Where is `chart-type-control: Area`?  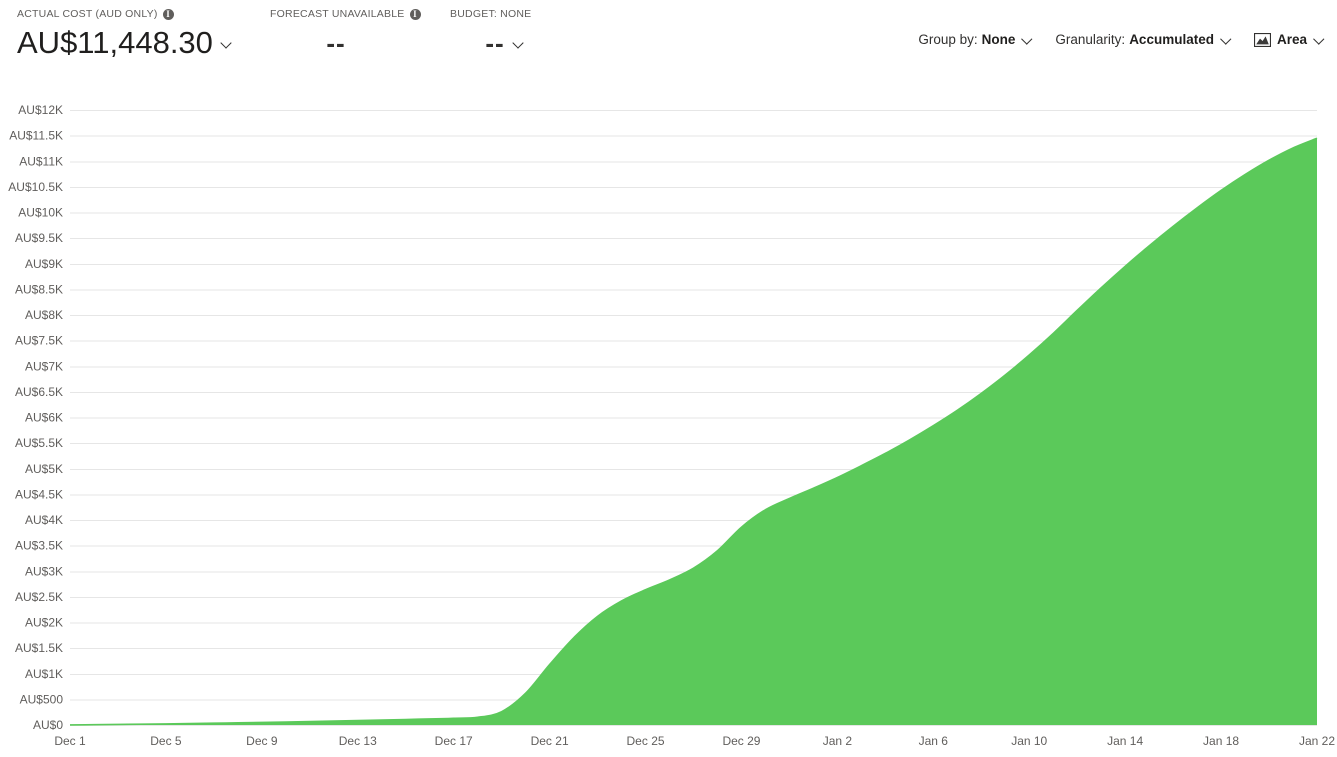
chart-type-control: Area is located at coordinates (1289, 39).